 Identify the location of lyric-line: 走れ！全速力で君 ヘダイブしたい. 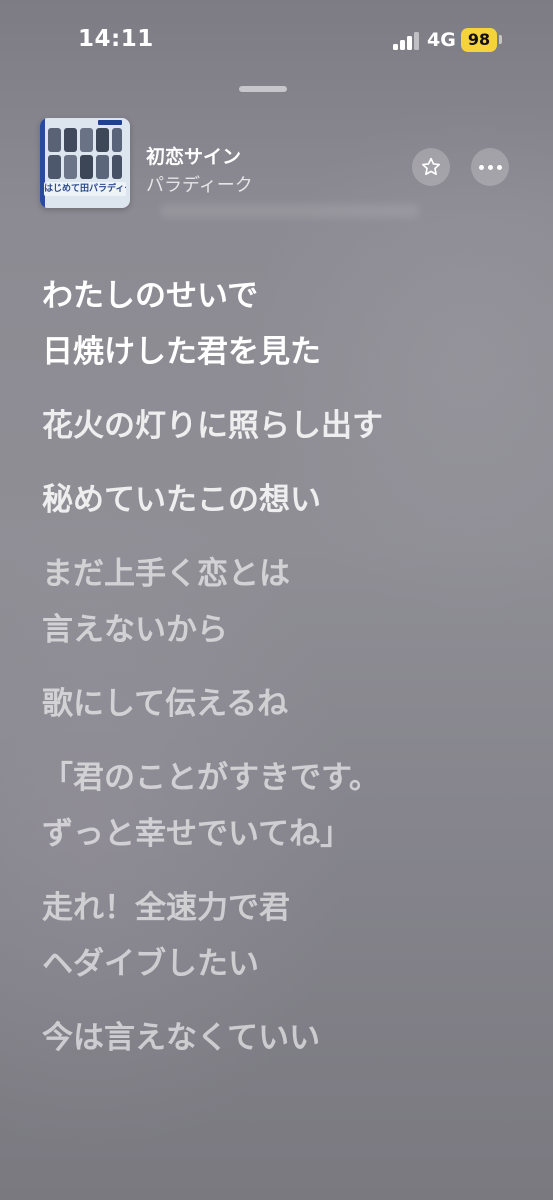
(282, 936).